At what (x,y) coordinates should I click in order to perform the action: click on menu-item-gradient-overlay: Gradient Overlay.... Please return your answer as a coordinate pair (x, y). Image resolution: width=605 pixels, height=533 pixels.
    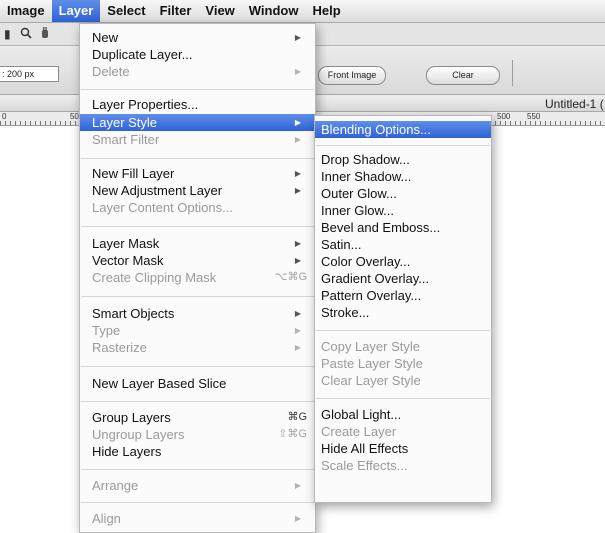
    Looking at the image, I should click on (403, 278).